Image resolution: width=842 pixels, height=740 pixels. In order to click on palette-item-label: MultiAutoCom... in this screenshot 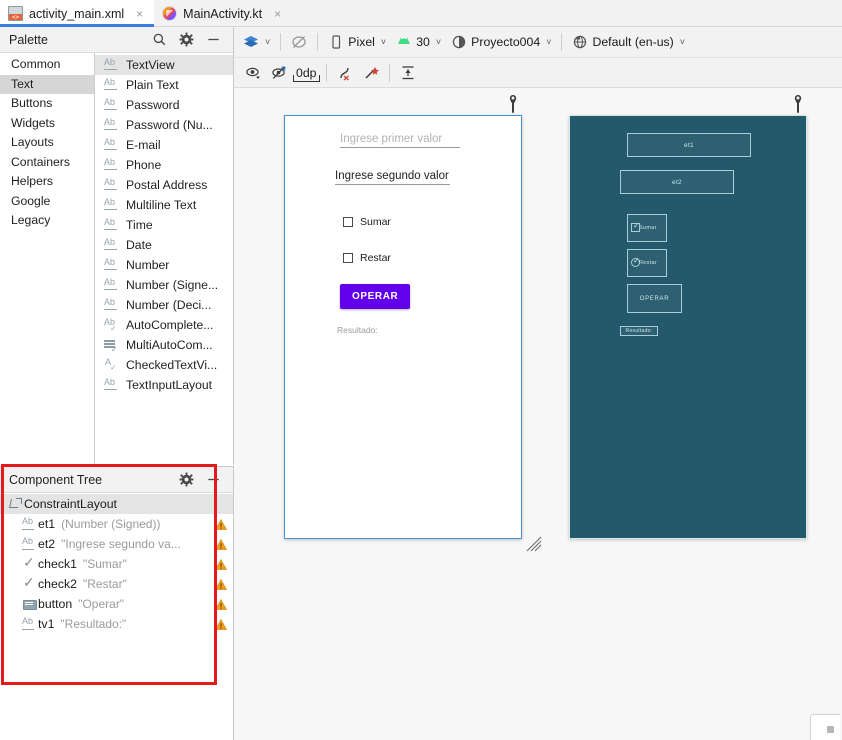, I will do `click(169, 345)`.